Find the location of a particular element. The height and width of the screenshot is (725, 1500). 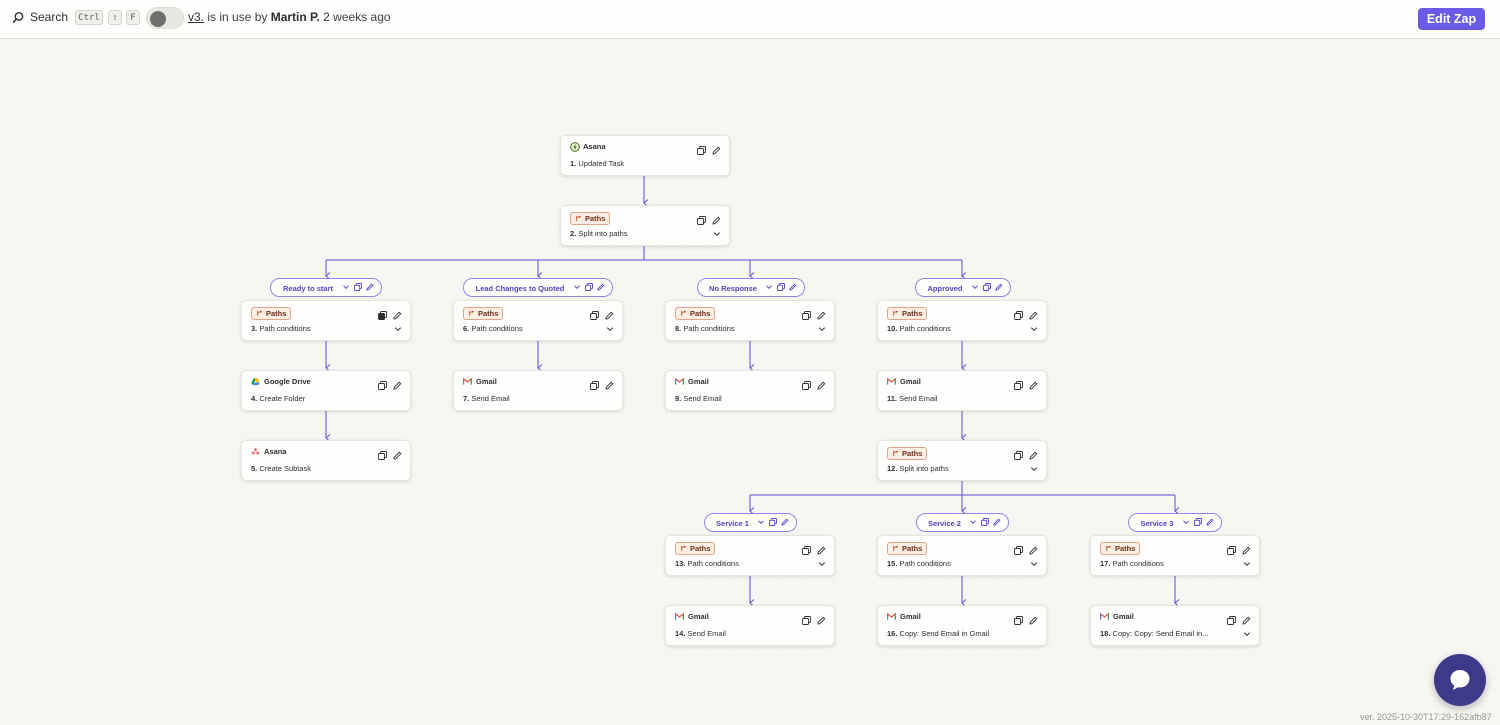

step-10-paths: Paths 10. Path conditions is located at coordinates (962, 320).